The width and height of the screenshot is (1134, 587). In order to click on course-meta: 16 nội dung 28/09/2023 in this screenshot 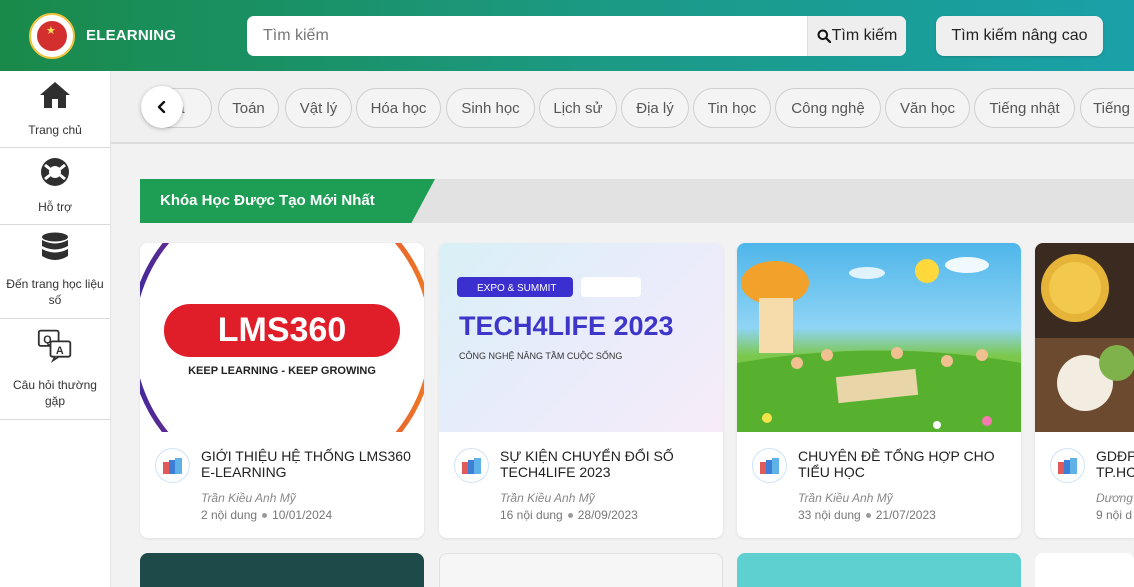, I will do `click(569, 515)`.